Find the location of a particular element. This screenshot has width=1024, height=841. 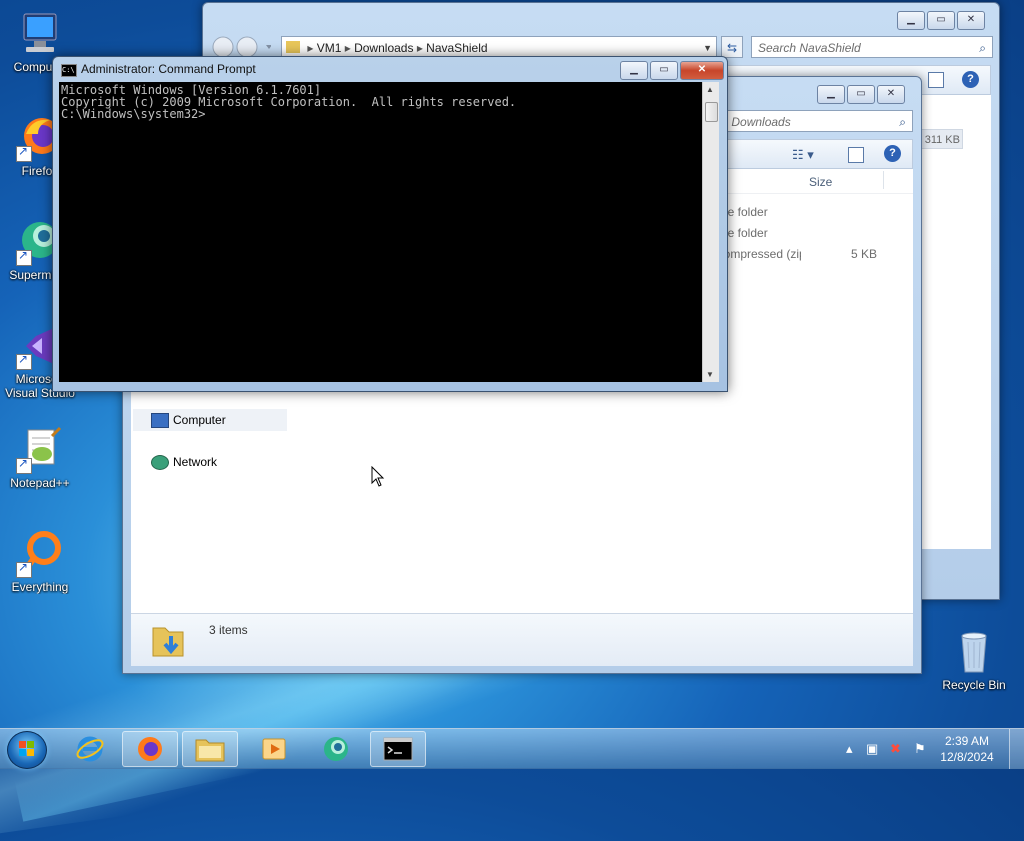

media-player-icon is located at coordinates (274, 749).